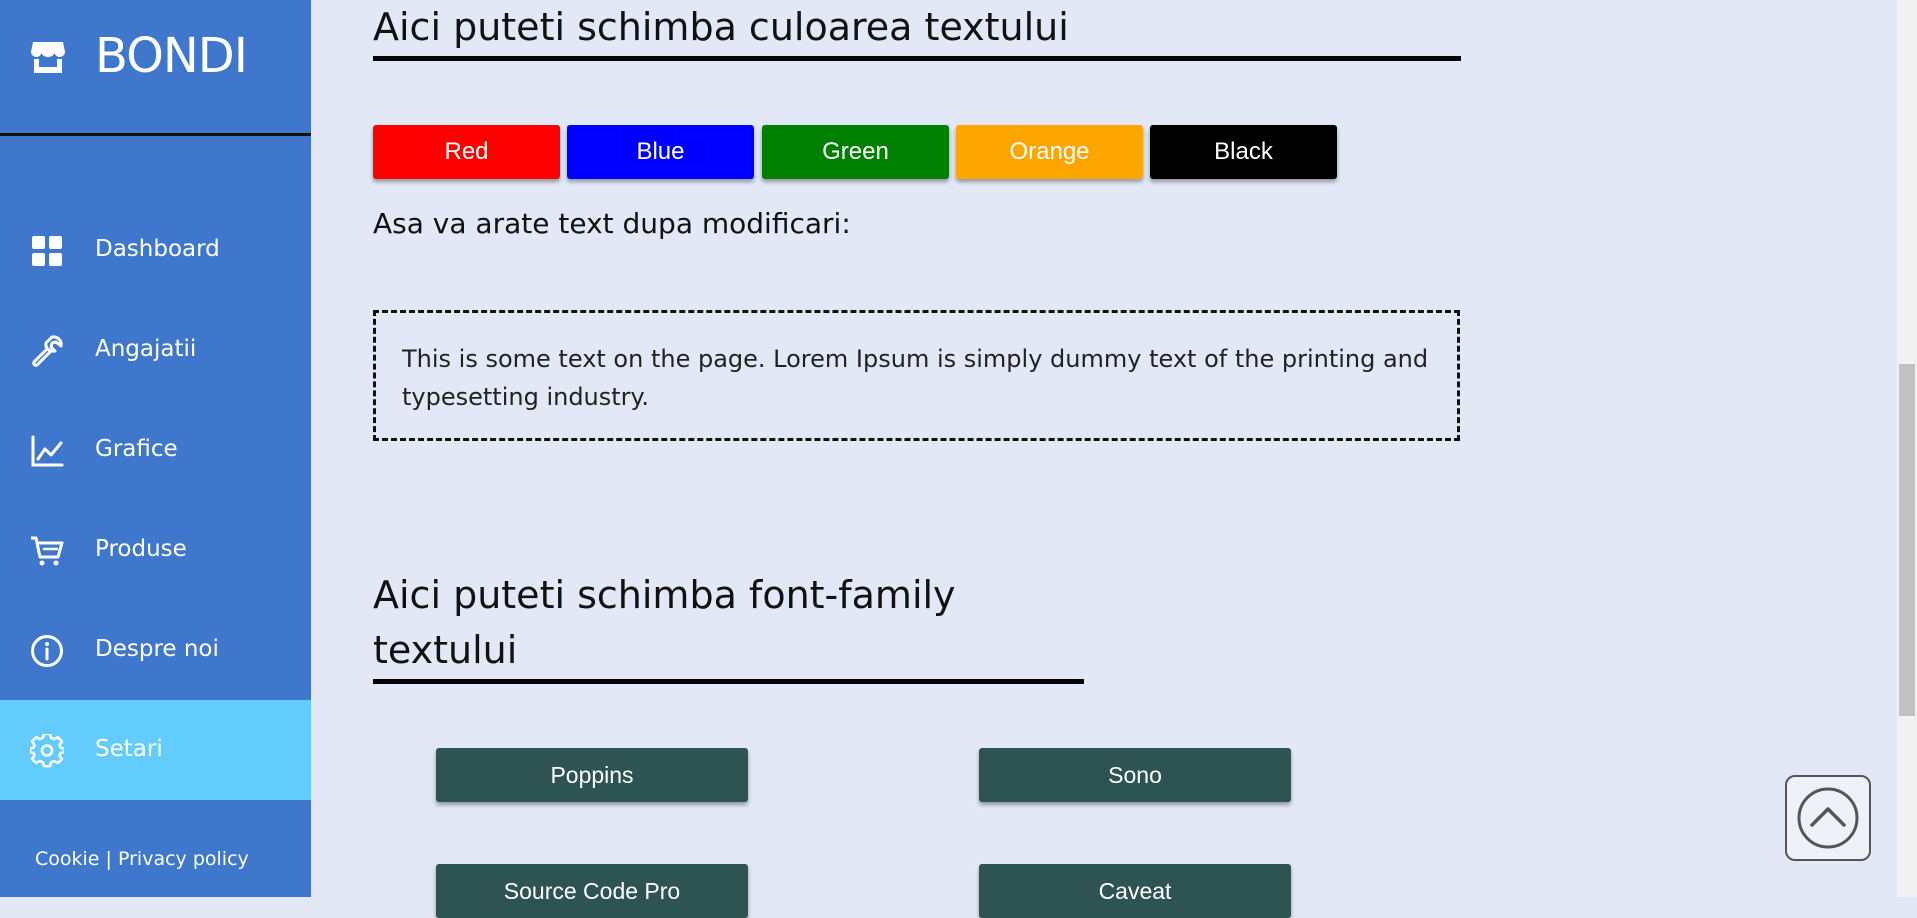 This screenshot has height=918, width=1917. I want to click on font-sono-button: Sono, so click(1135, 775).